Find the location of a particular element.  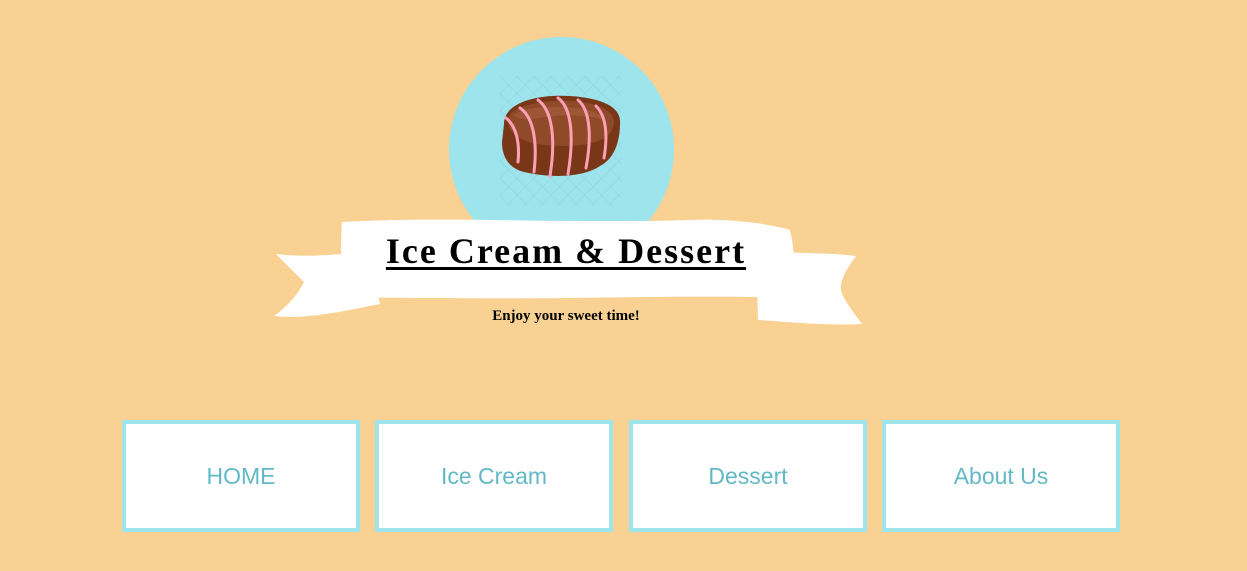

nav-dessert-button: Dessert is located at coordinates (748, 476).